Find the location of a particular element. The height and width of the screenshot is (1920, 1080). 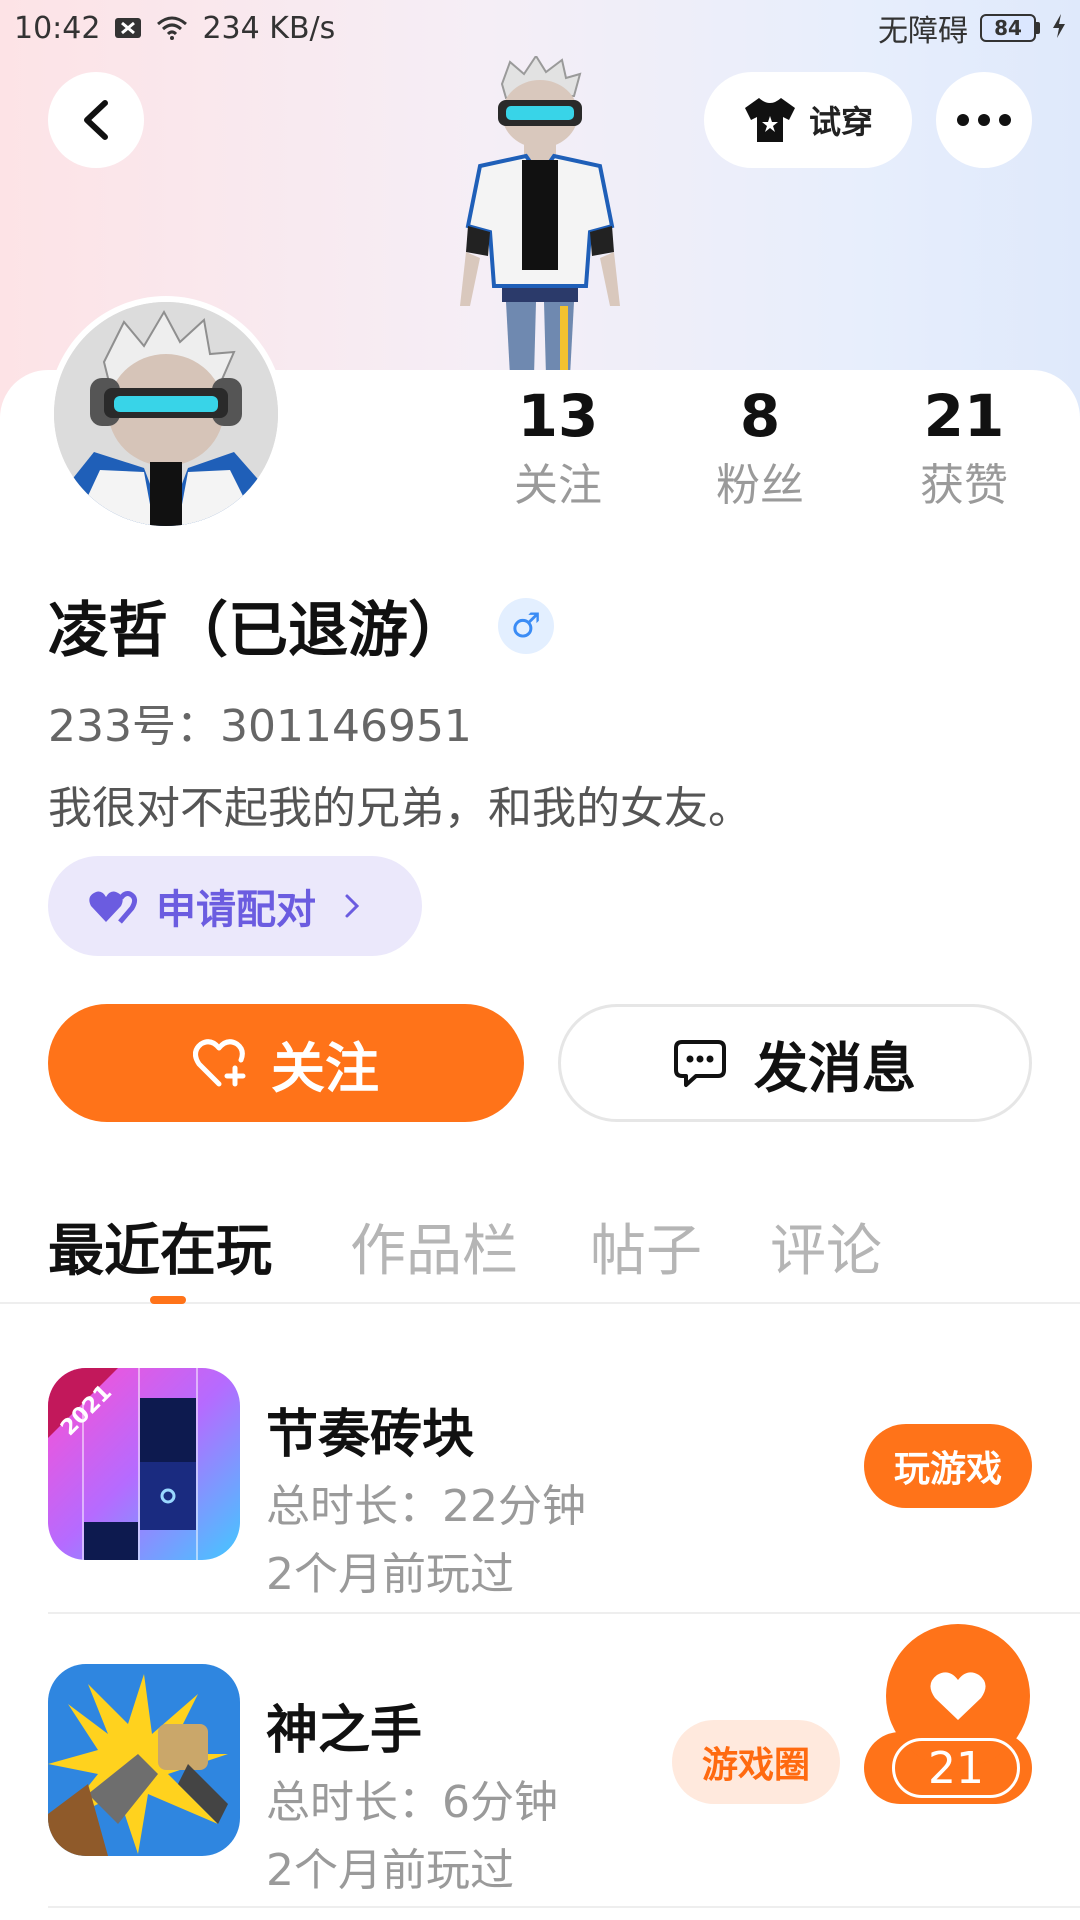

send-message-button: 发消息 is located at coordinates (795, 1063).